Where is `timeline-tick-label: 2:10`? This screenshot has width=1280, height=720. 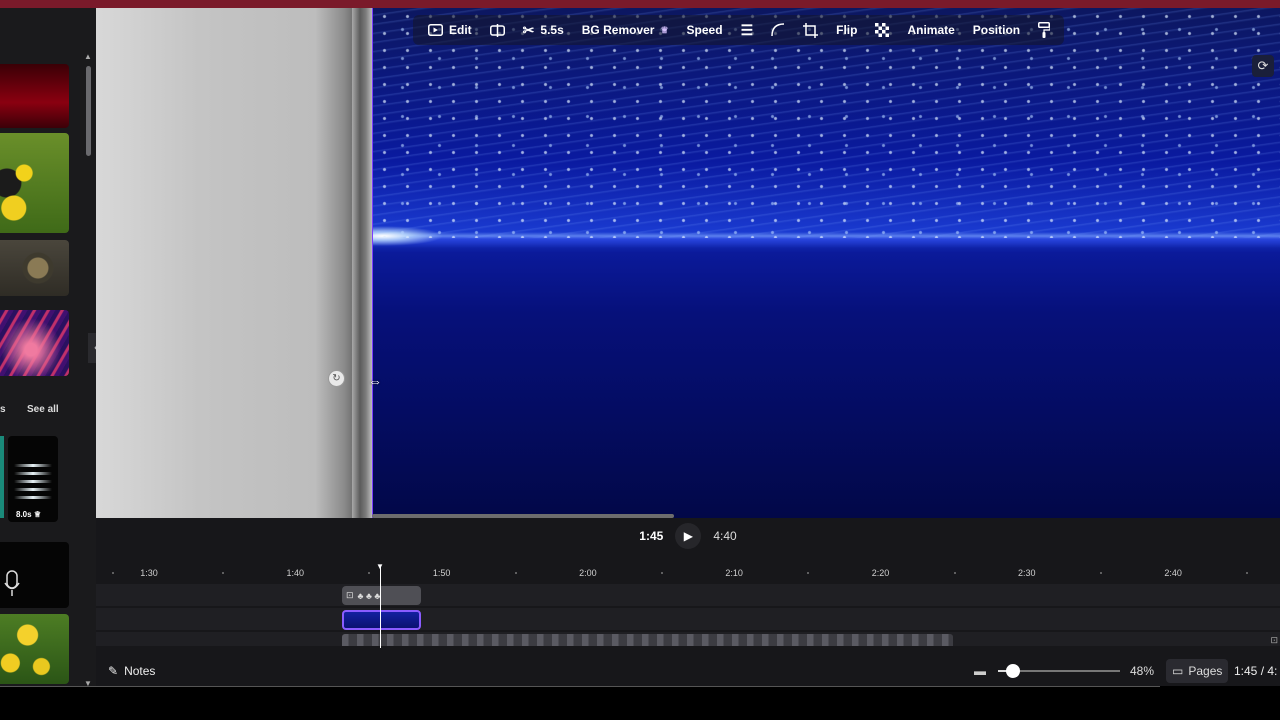
timeline-tick-label: 2:10 is located at coordinates (734, 573).